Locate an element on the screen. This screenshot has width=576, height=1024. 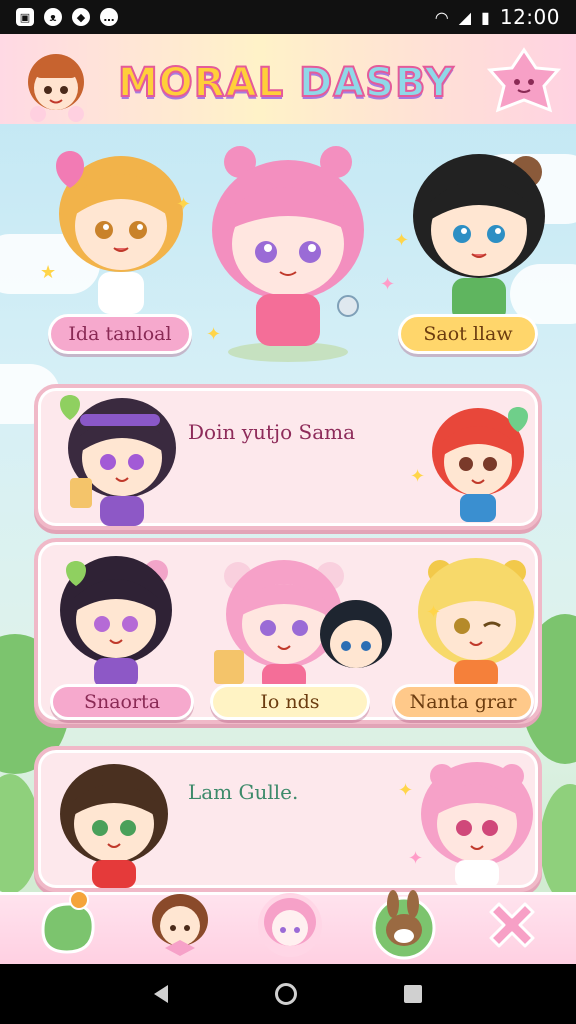
nav-leaf-button is located at coordinates (68, 925).